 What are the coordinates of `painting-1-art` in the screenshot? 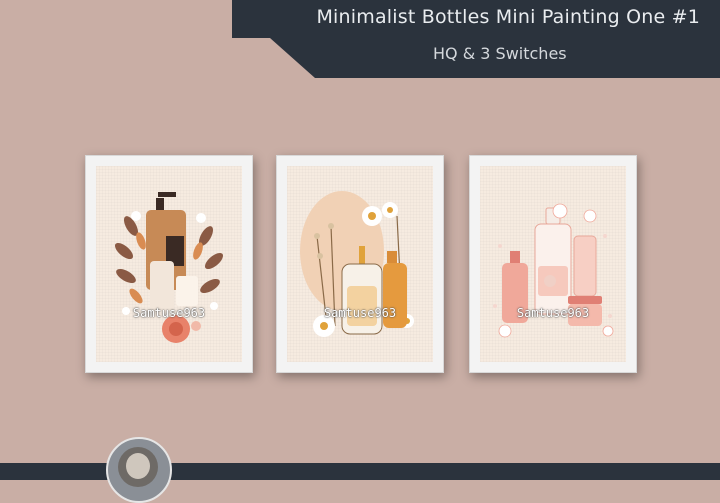 It's located at (169, 267).